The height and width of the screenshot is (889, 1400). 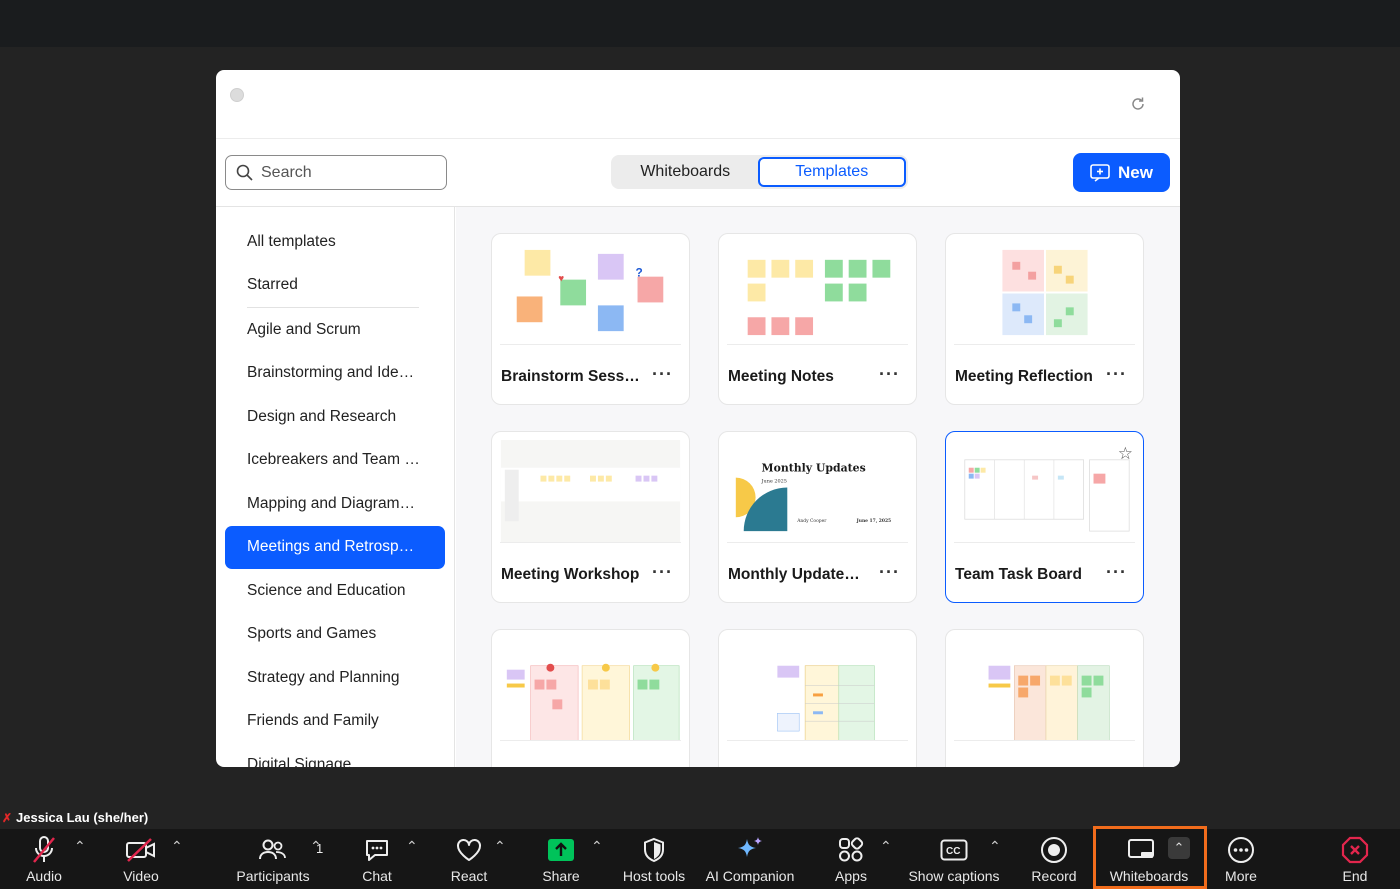 I want to click on monthly-author: Andy Cooper, so click(x=811, y=521).